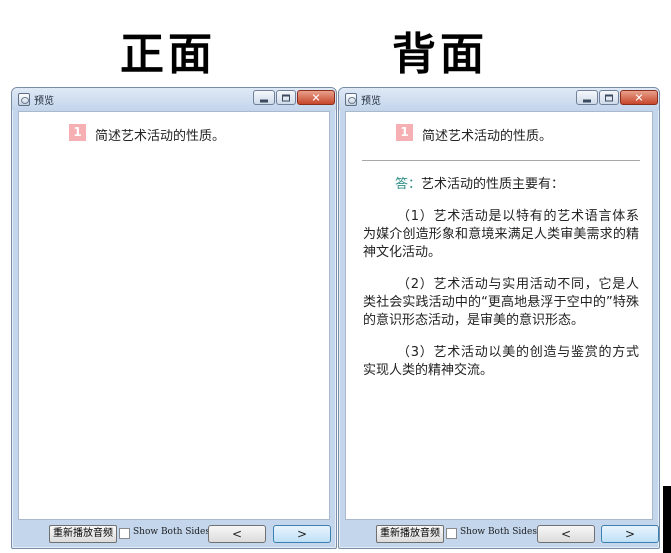  I want to click on answer-intro: 艺术活动的性质主要有：, so click(493, 184).